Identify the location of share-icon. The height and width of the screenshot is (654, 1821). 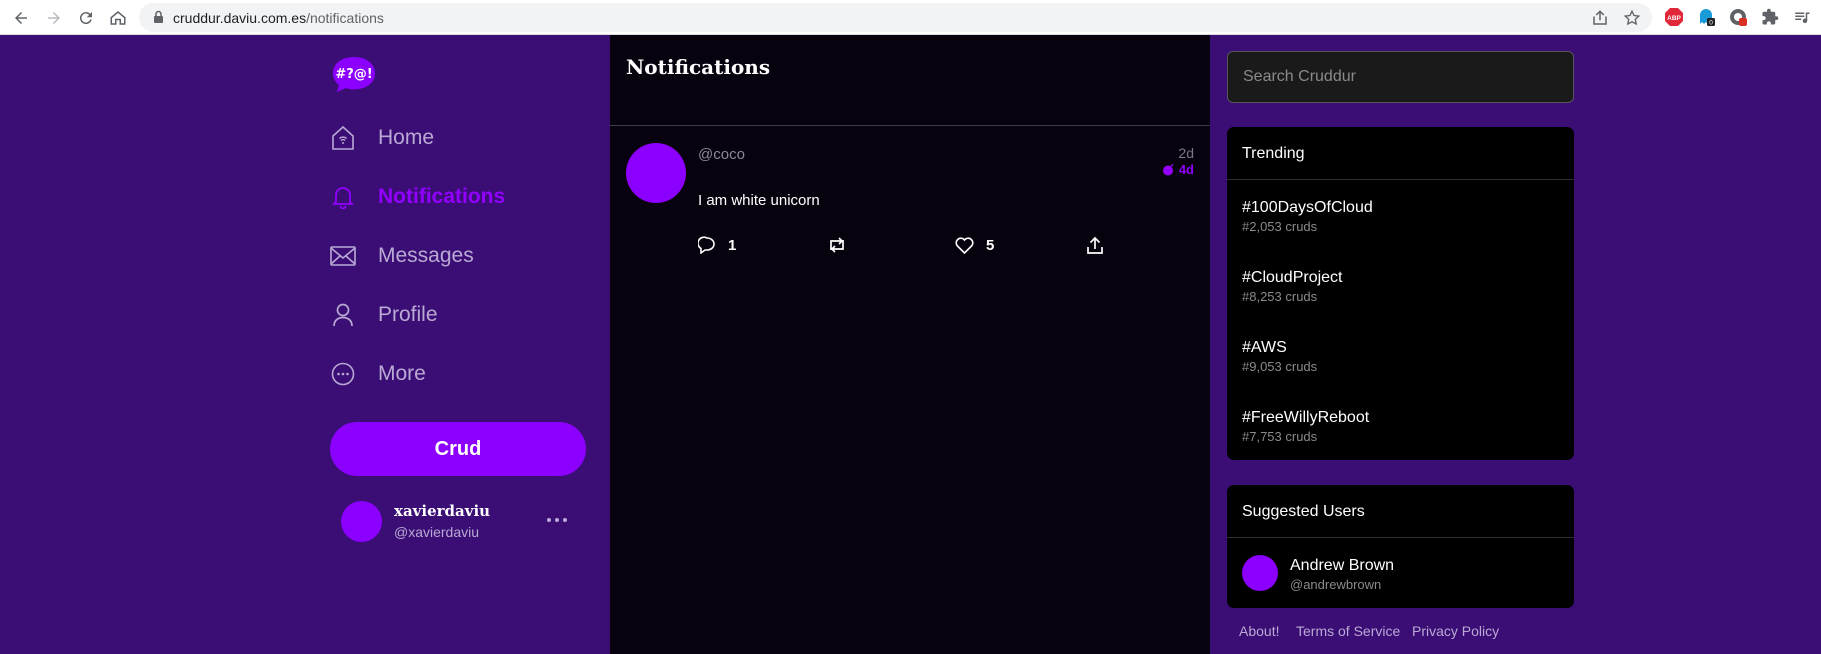
(1095, 245).